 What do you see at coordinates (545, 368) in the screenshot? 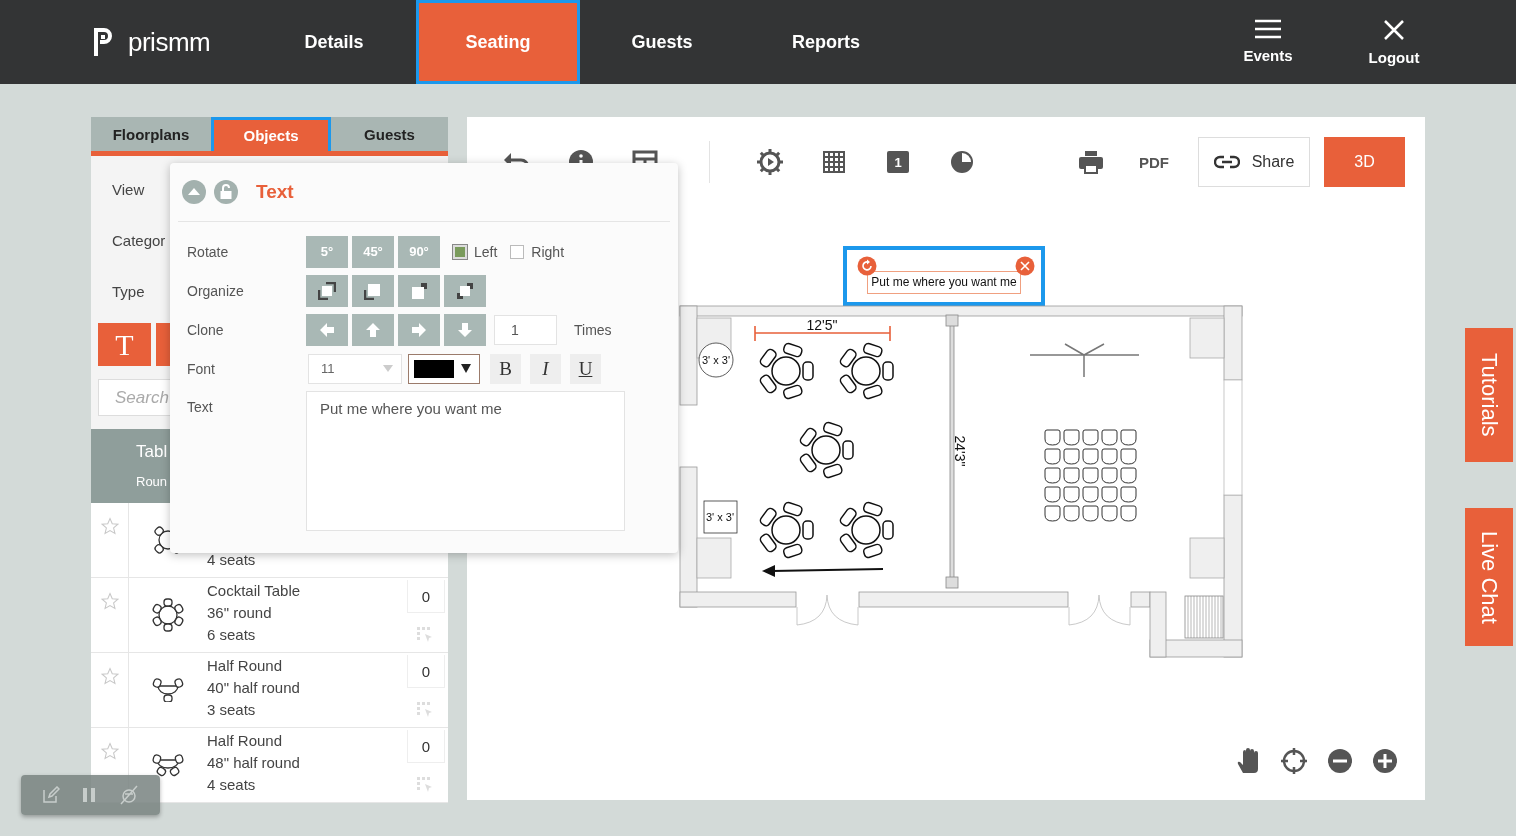
I see `text-style-button: I` at bounding box center [545, 368].